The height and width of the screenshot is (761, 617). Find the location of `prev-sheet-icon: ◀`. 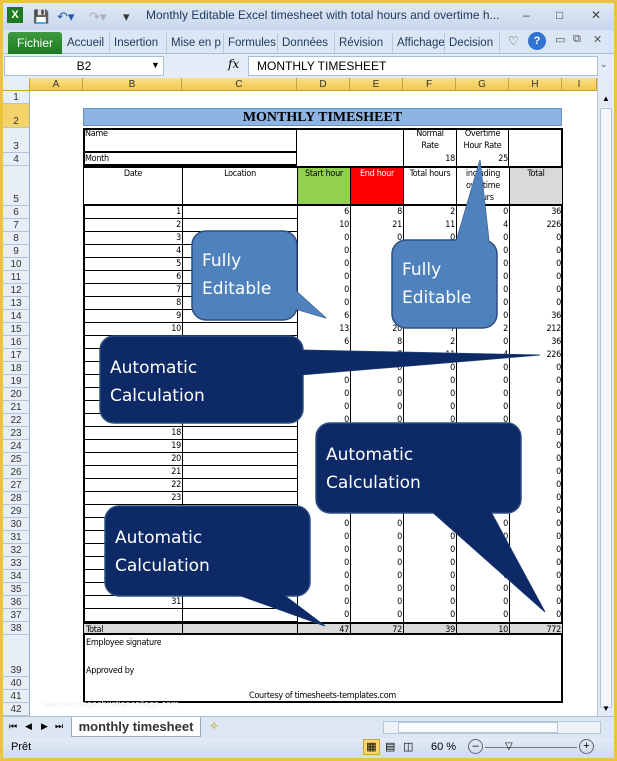

prev-sheet-icon: ◀ is located at coordinates (28, 726).